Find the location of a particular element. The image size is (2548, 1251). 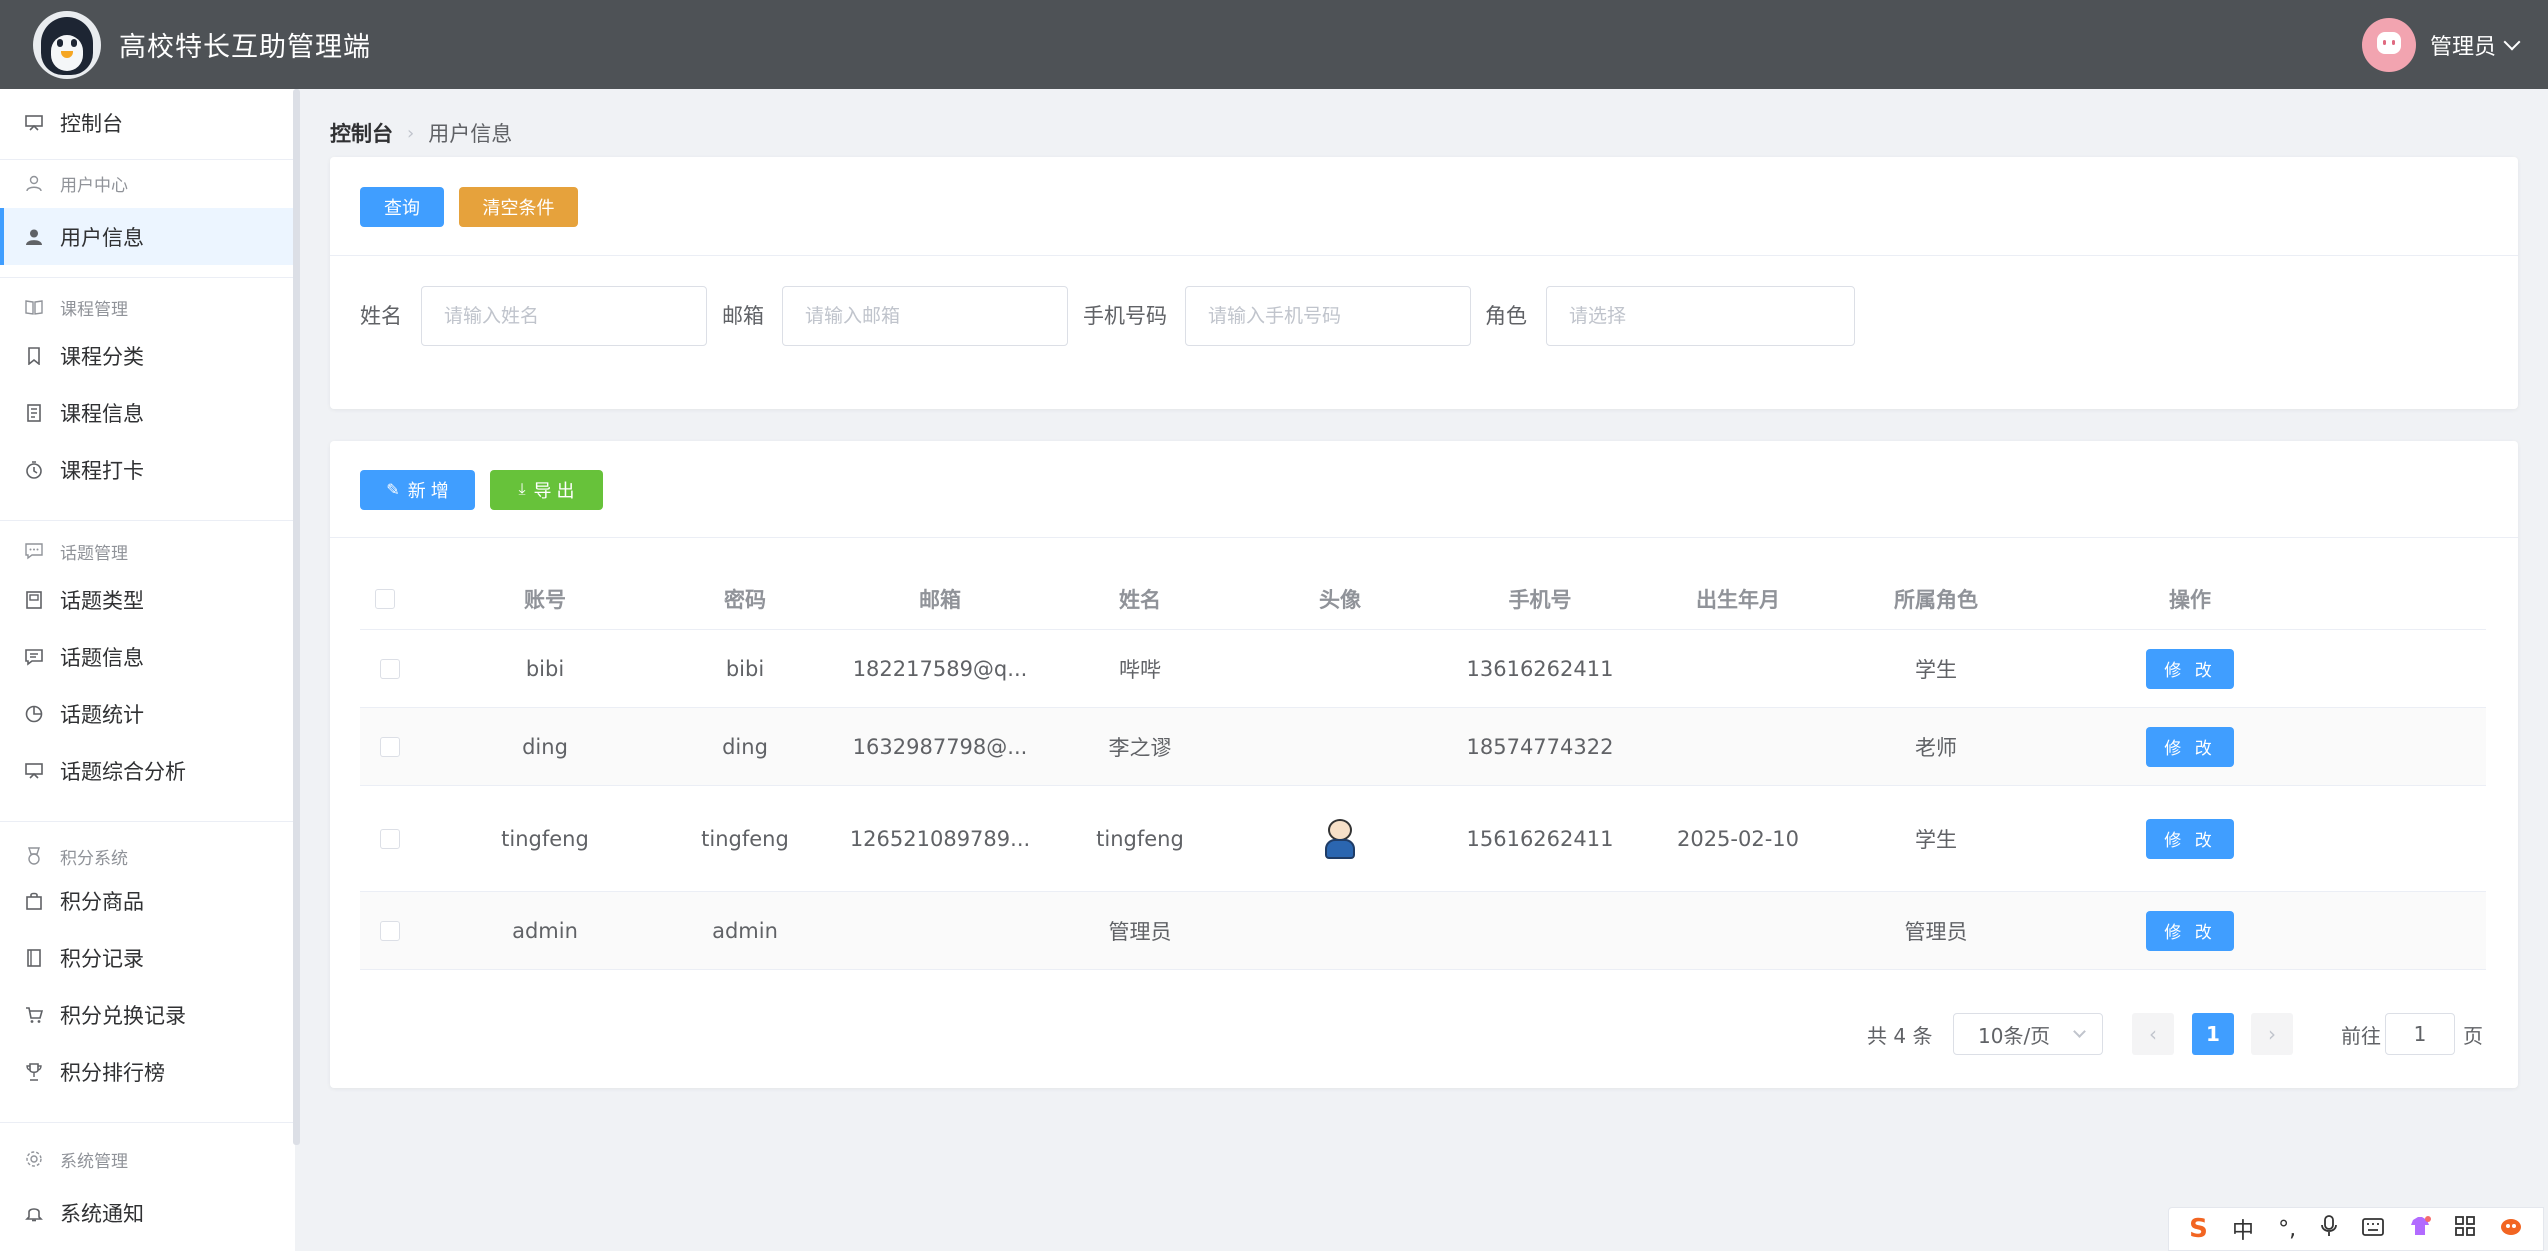

chevron-left-icon: ‹ is located at coordinates (2153, 1034).